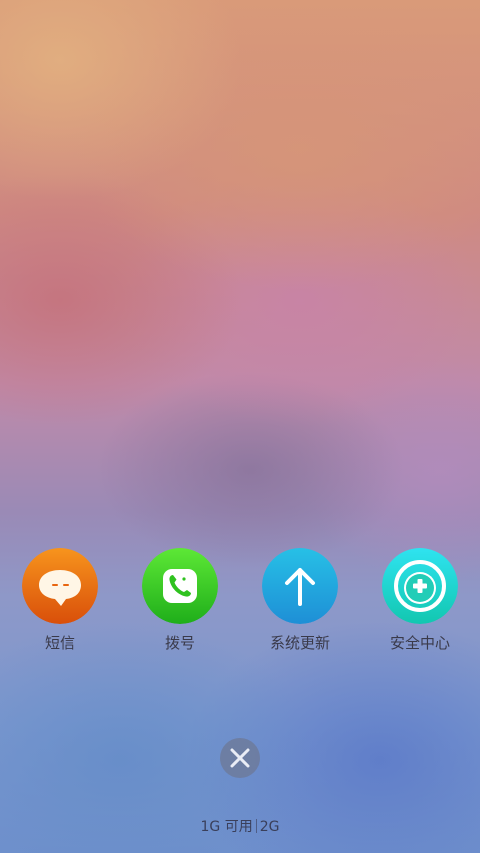 The width and height of the screenshot is (480, 853). Describe the element at coordinates (60, 586) in the screenshot. I see `message-icon` at that location.